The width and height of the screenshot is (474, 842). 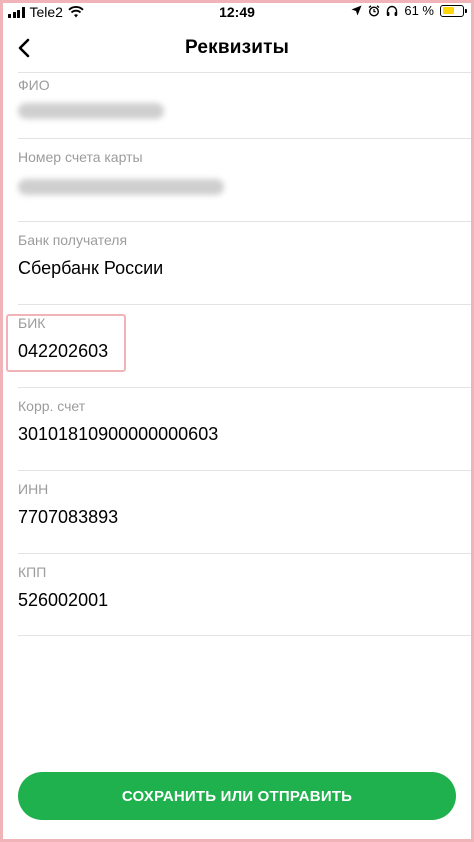 What do you see at coordinates (91, 268) in the screenshot?
I see `field-value: Сбербанк России` at bounding box center [91, 268].